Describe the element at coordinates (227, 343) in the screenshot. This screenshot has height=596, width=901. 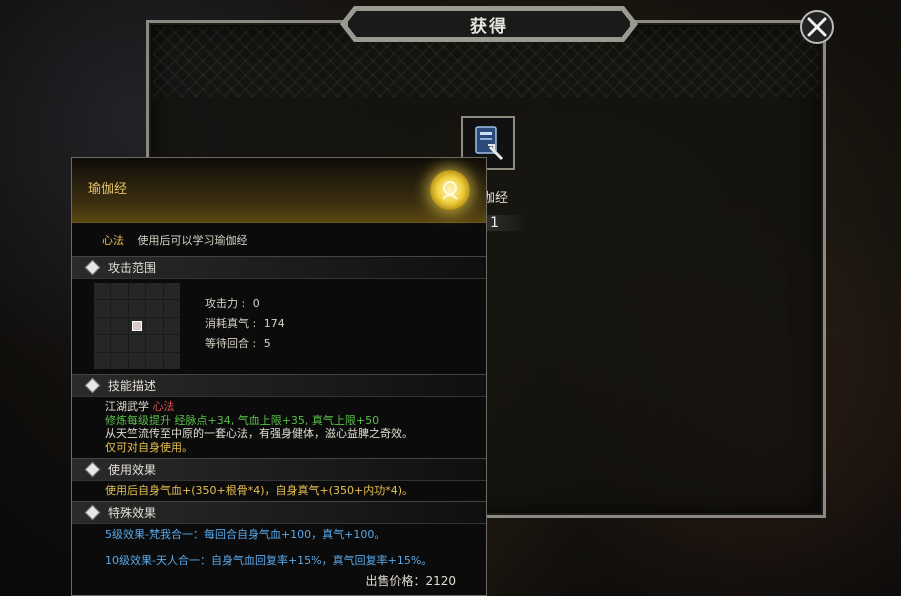
I see `stat-label: 等待回合` at that location.